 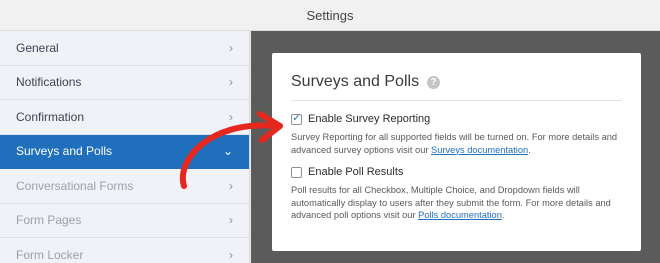 What do you see at coordinates (75, 185) in the screenshot?
I see `sidebar-item-label: Conversational Forms` at bounding box center [75, 185].